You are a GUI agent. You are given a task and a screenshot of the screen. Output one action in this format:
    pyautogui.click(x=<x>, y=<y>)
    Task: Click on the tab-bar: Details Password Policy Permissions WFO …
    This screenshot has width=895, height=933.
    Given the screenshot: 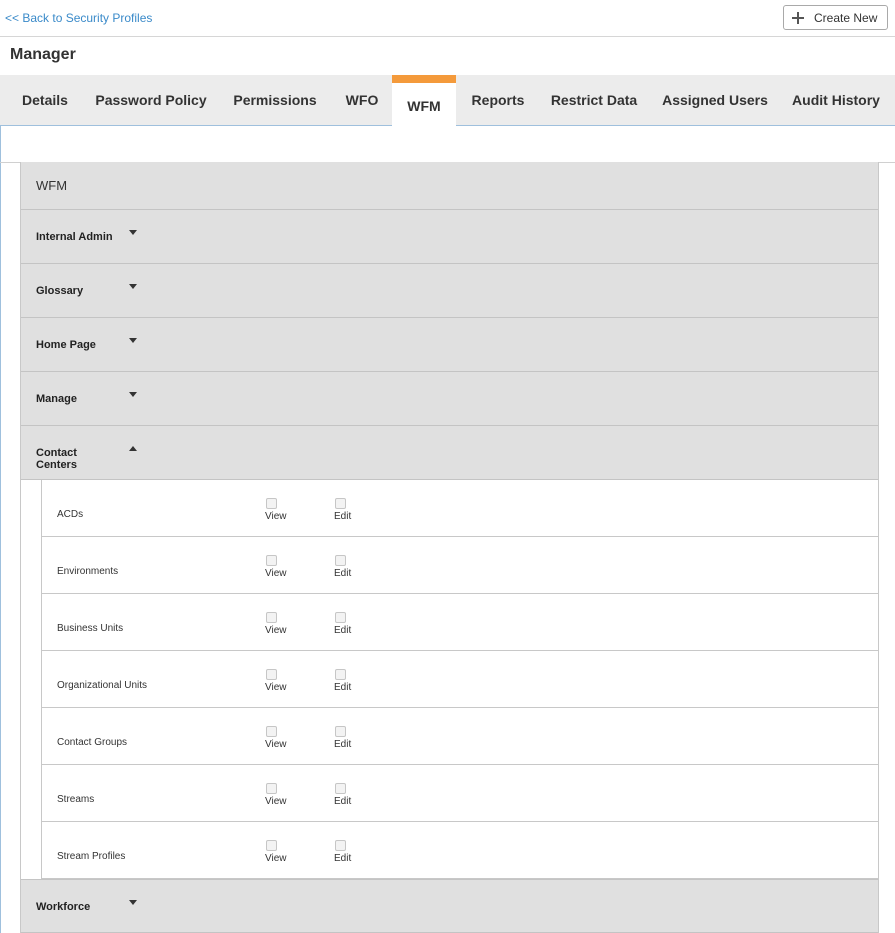 What is the action you would take?
    pyautogui.click(x=447, y=100)
    